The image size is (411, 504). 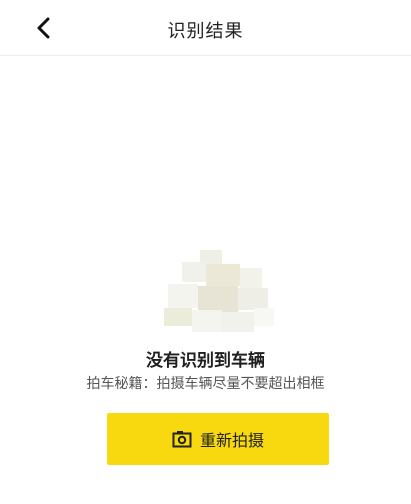 What do you see at coordinates (182, 439) in the screenshot?
I see `camera-icon` at bounding box center [182, 439].